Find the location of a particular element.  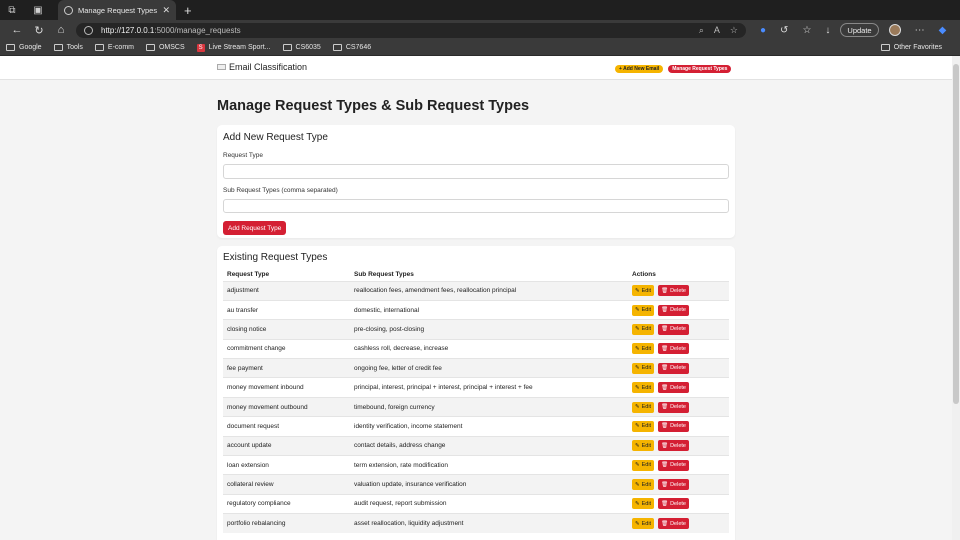

zoom-icon: ⌕ is located at coordinates (701, 30).